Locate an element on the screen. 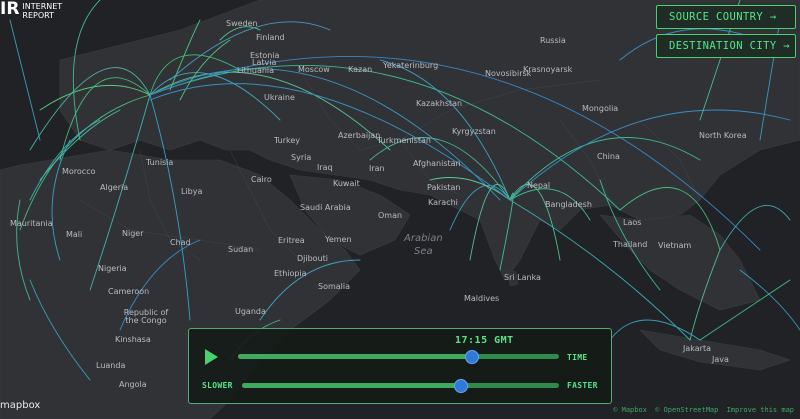  time-slider-handle is located at coordinates (472, 357).